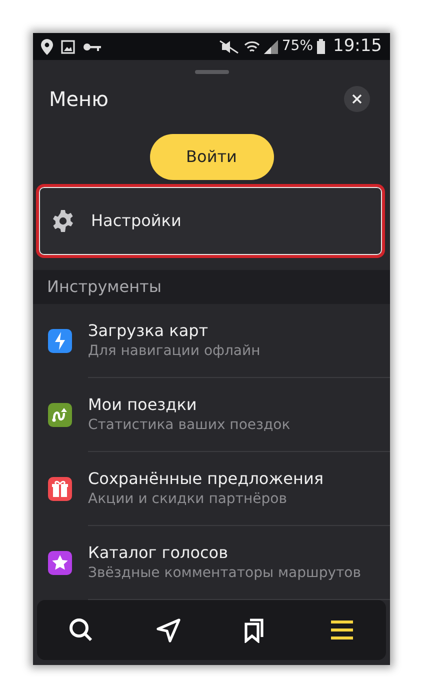 The image size is (422, 700). What do you see at coordinates (271, 47) in the screenshot?
I see `signal-icon` at bounding box center [271, 47].